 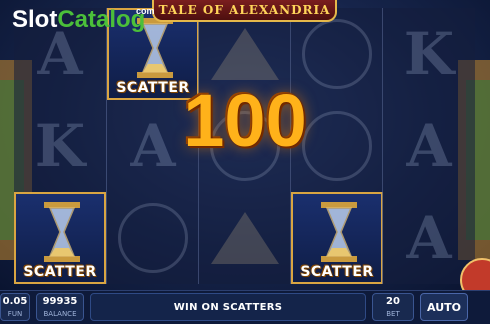 I want to click on fun-box: 0.05 FUN, so click(x=15, y=307).